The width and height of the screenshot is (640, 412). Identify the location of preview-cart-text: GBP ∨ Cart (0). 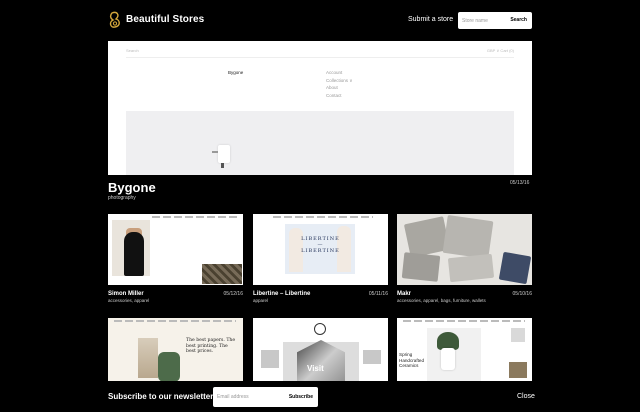
(500, 50).